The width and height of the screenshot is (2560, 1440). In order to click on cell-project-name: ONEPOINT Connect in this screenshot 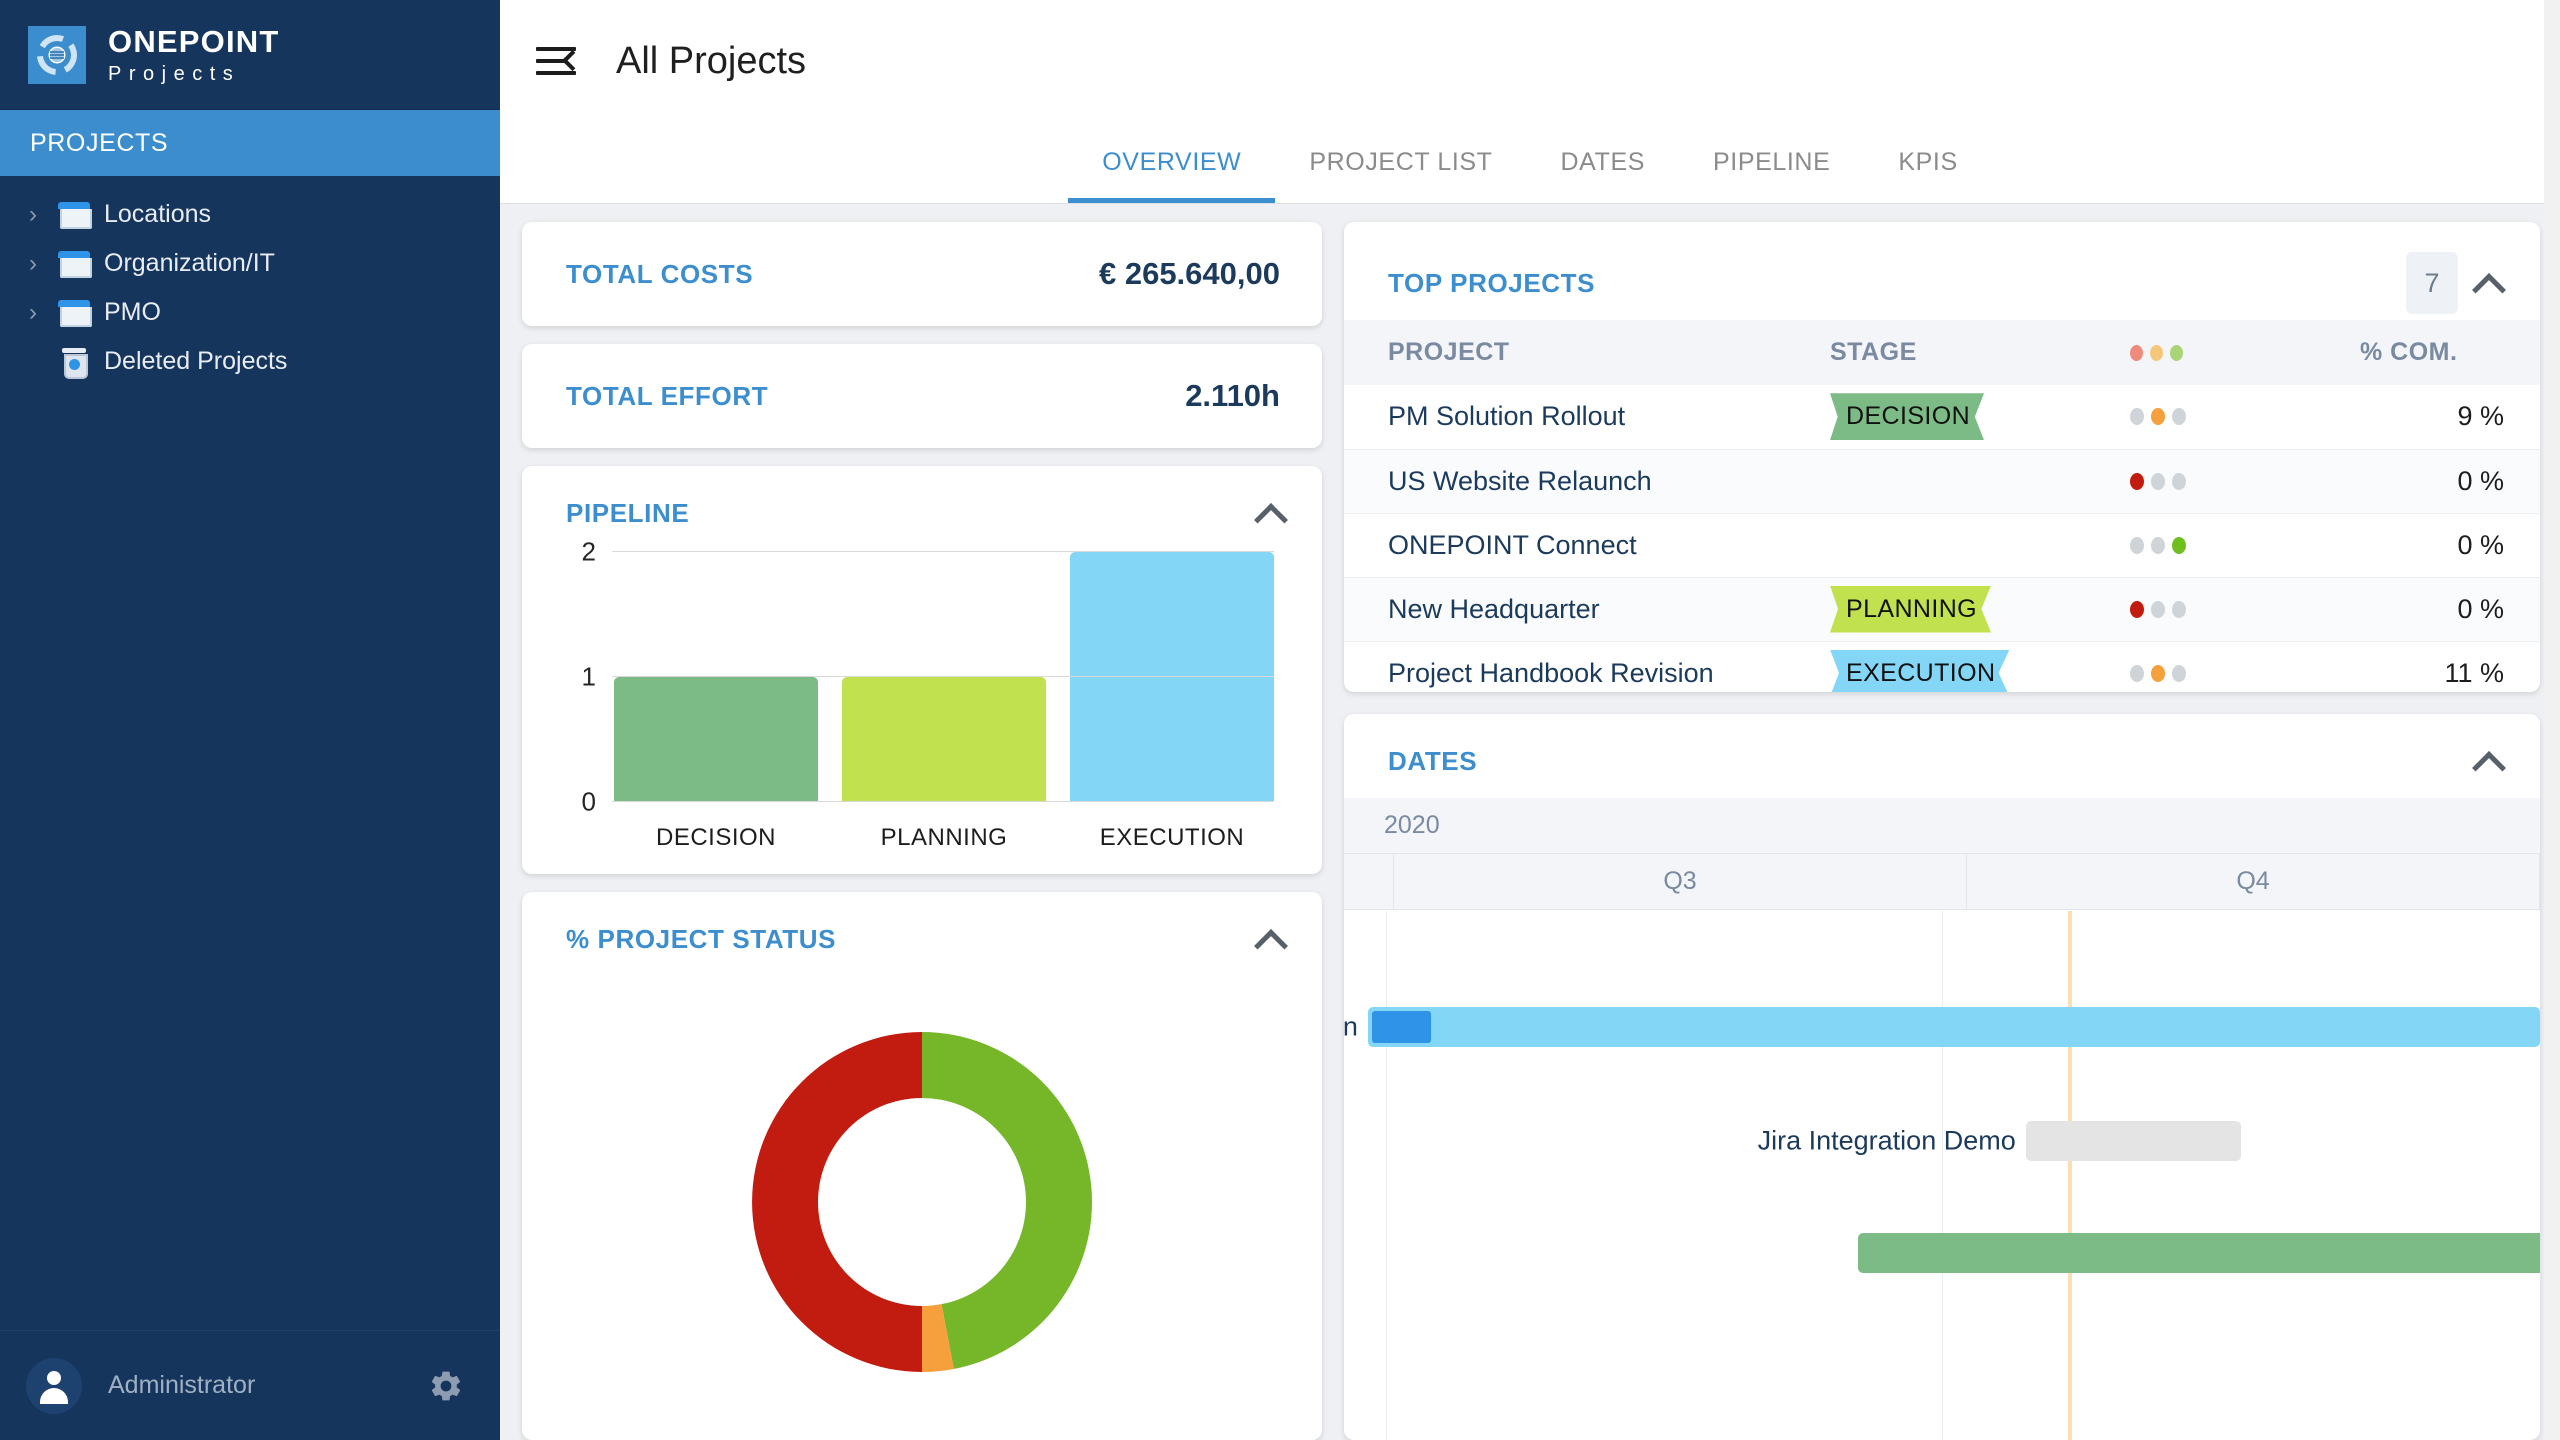, I will do `click(1587, 545)`.